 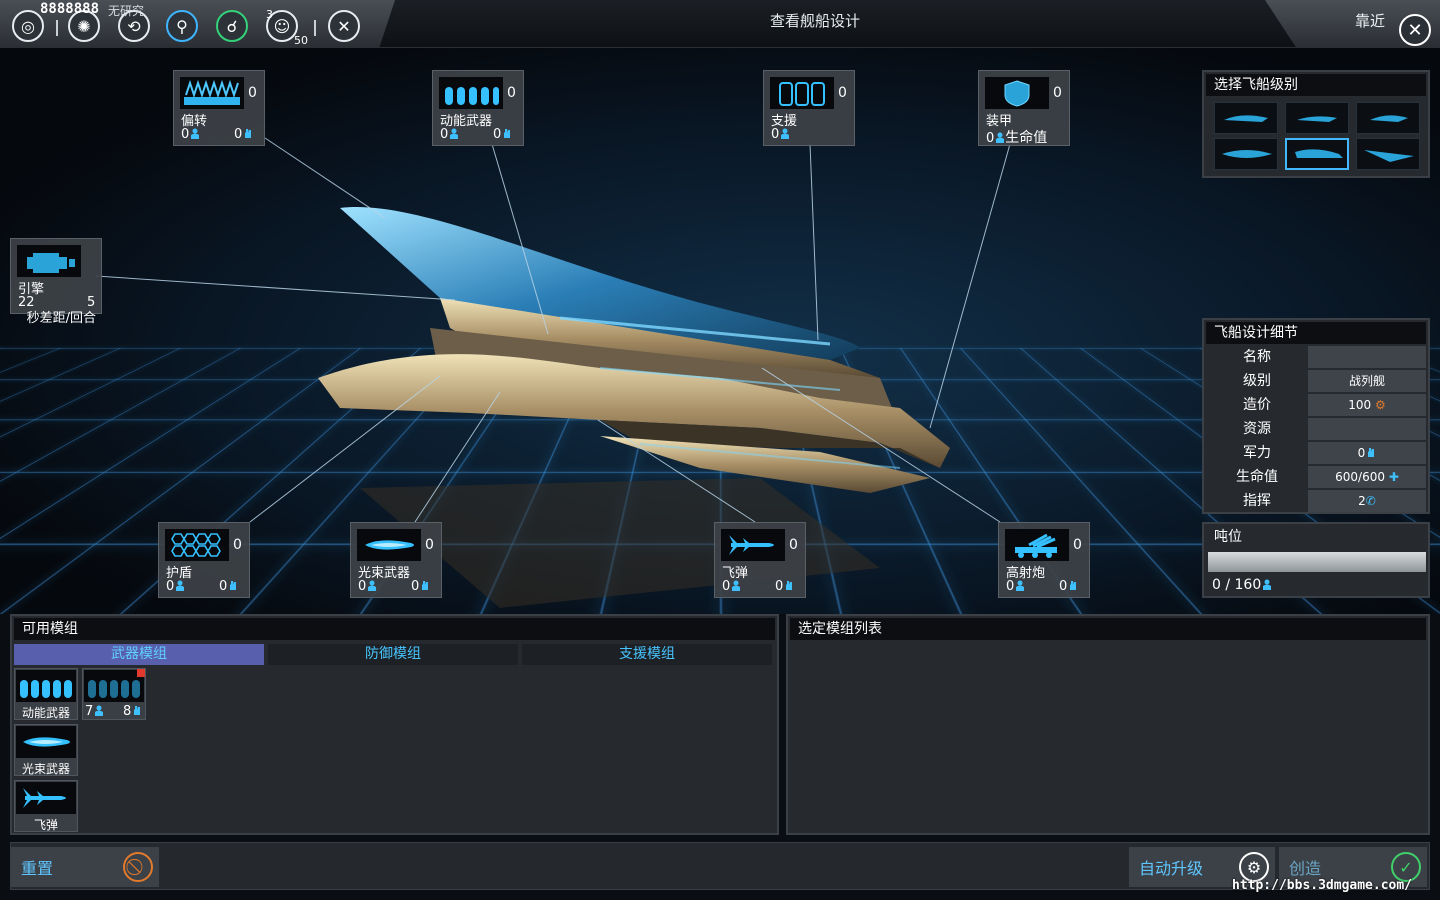 I want to click on crew-icon, so click(x=1267, y=584).